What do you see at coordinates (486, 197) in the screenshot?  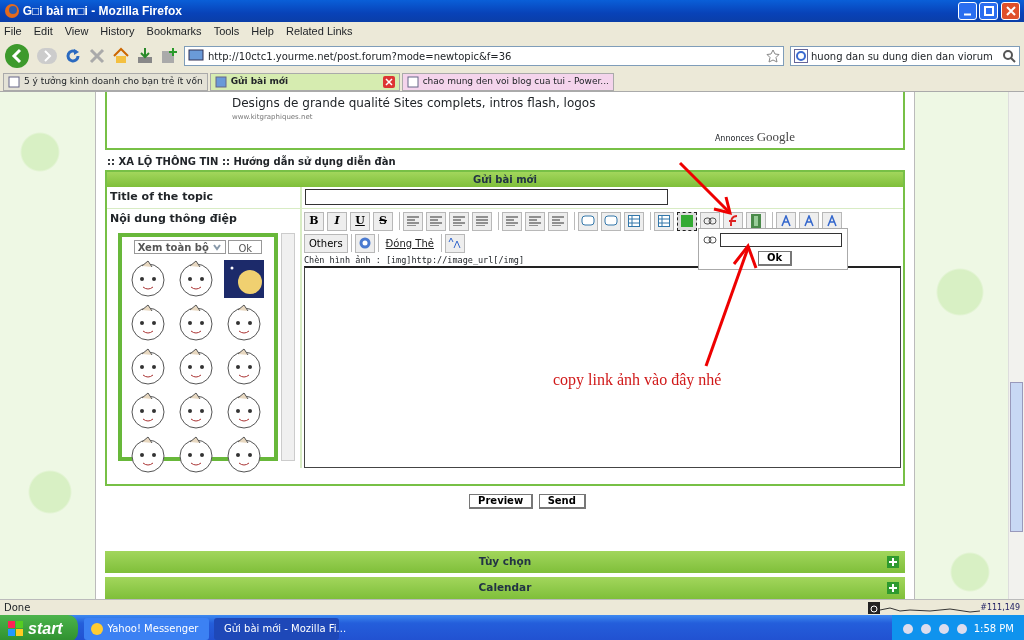 I see `title-input` at bounding box center [486, 197].